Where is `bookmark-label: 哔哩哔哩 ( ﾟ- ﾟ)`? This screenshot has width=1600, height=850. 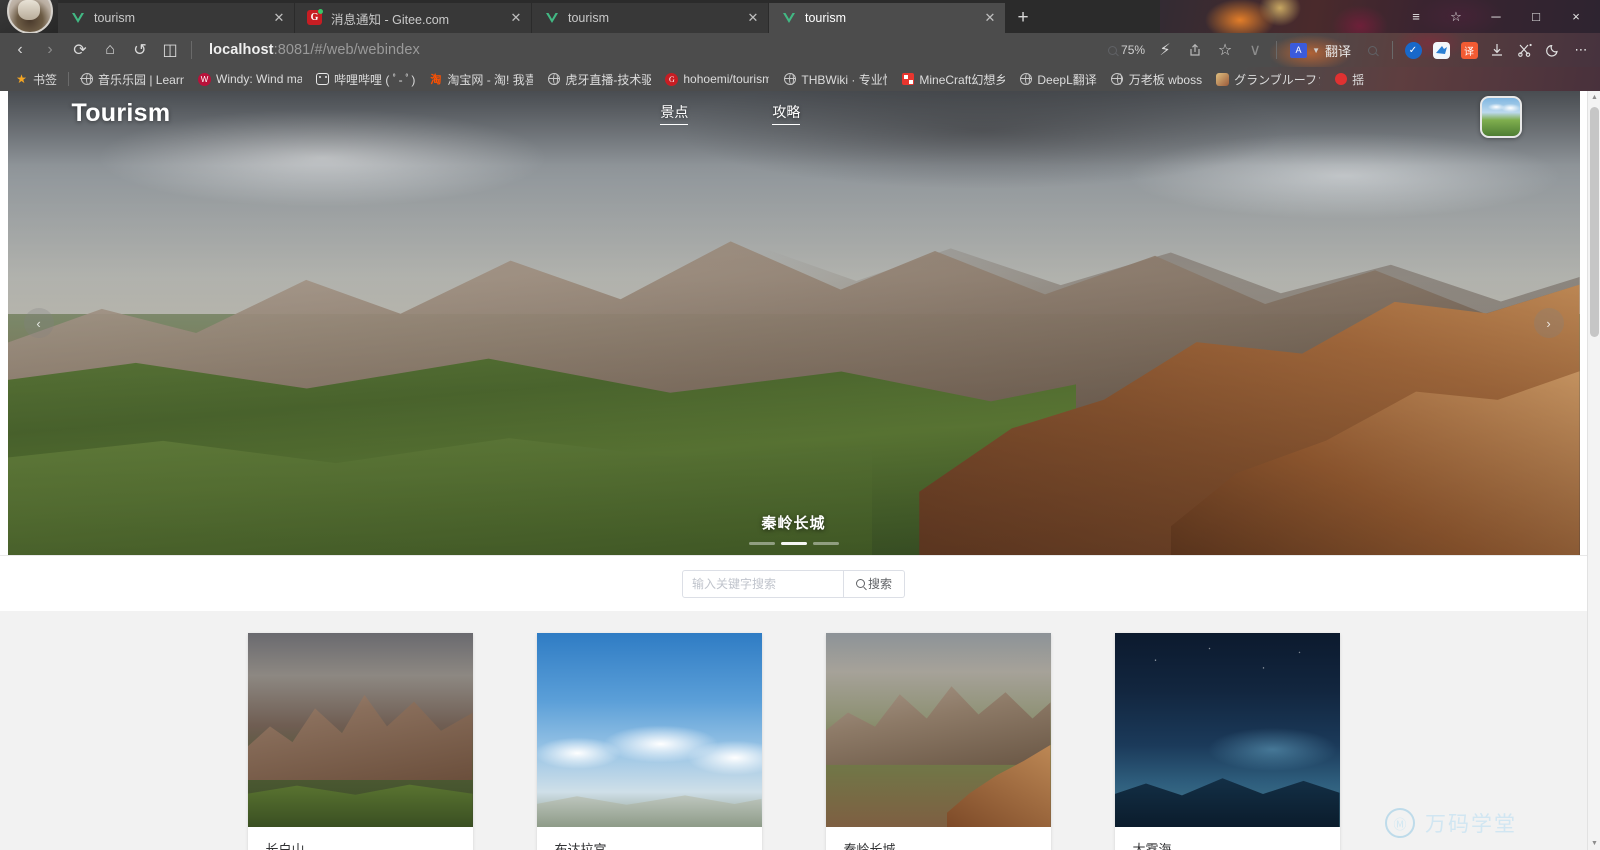 bookmark-label: 哔哩哔哩 ( ﾟ- ﾟ) is located at coordinates (375, 79).